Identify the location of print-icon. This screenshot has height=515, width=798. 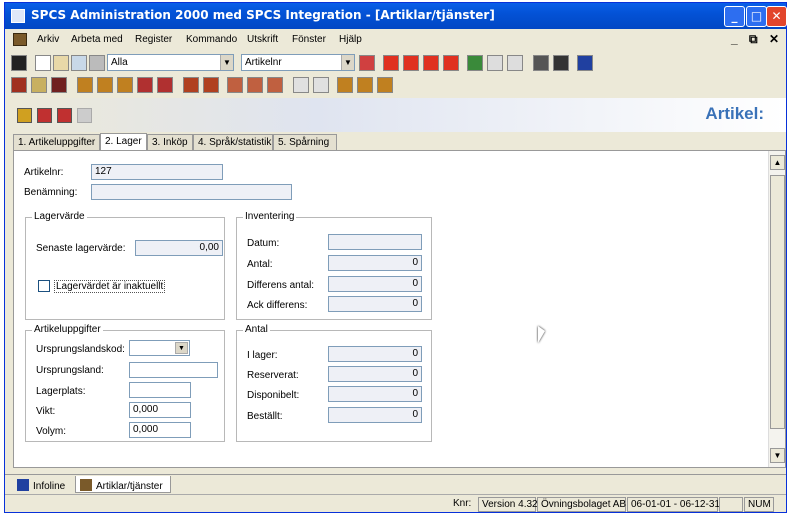
(541, 63).